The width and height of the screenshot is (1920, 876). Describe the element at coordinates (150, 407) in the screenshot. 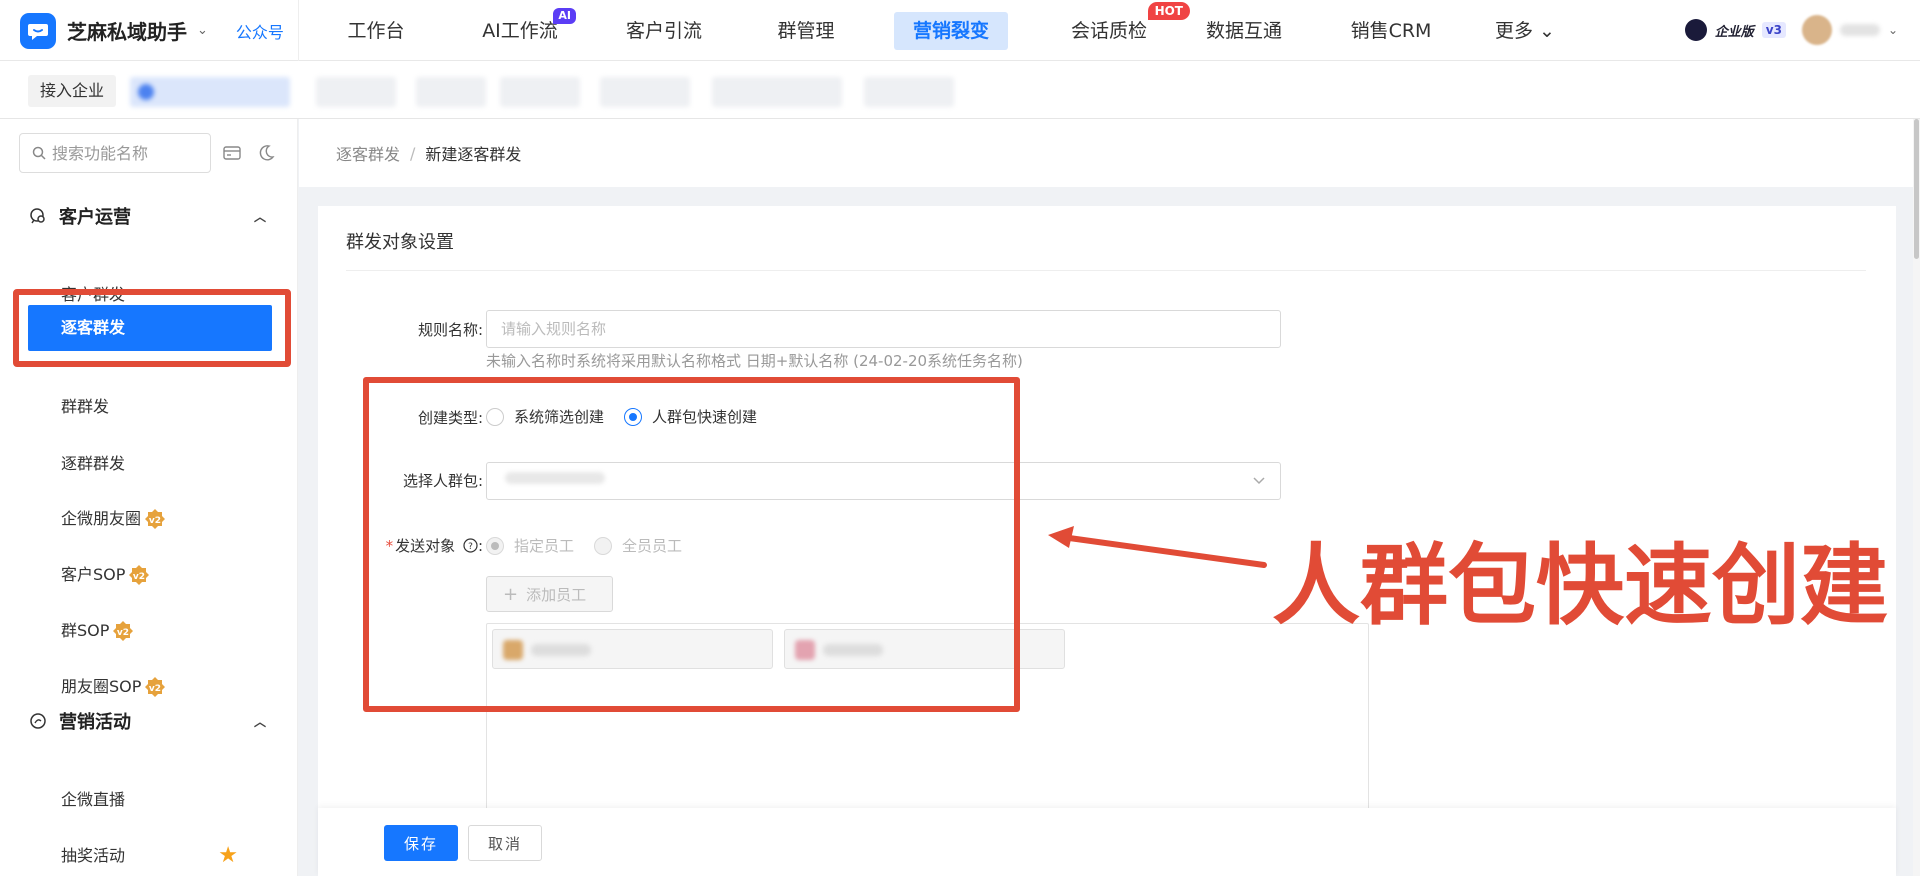

I see `menu-item-group-broadcast: 群群发` at that location.